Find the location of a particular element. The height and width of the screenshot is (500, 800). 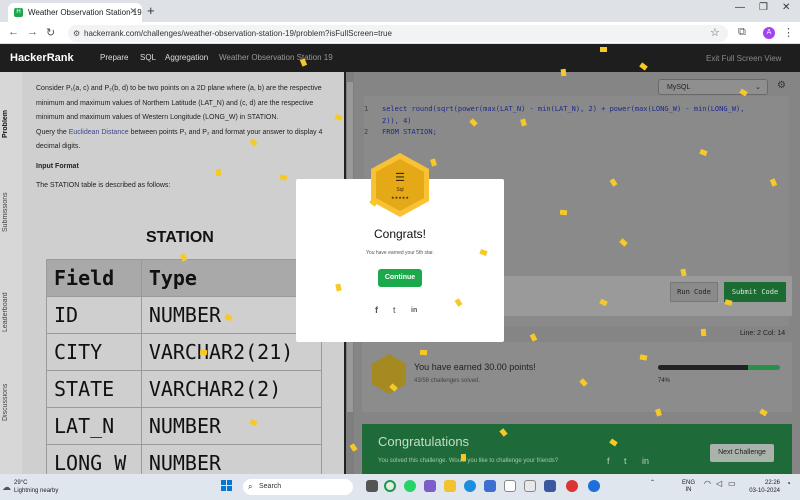

clock-date: 03-10-2024 is located at coordinates (764, 491).